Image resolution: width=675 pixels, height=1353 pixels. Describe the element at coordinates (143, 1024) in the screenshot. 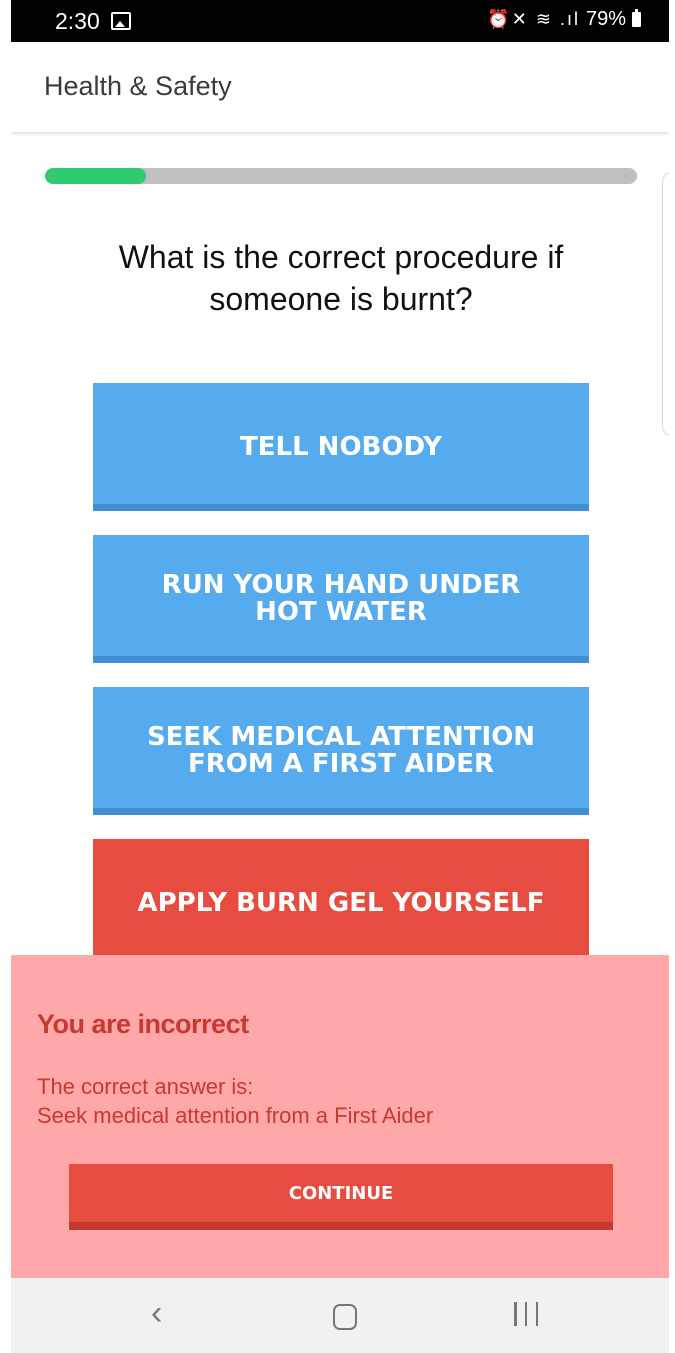

I see `feedback-title: You are incorrect` at that location.